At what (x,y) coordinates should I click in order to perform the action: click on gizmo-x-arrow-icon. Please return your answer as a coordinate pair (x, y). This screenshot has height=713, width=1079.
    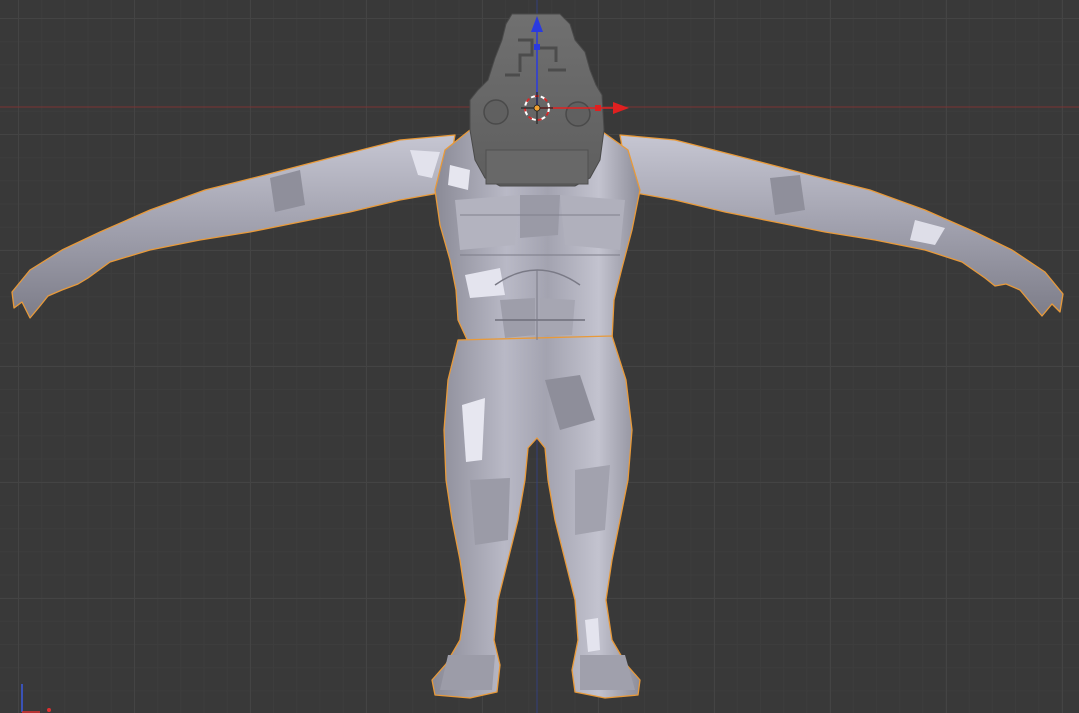
    Looking at the image, I should click on (621, 108).